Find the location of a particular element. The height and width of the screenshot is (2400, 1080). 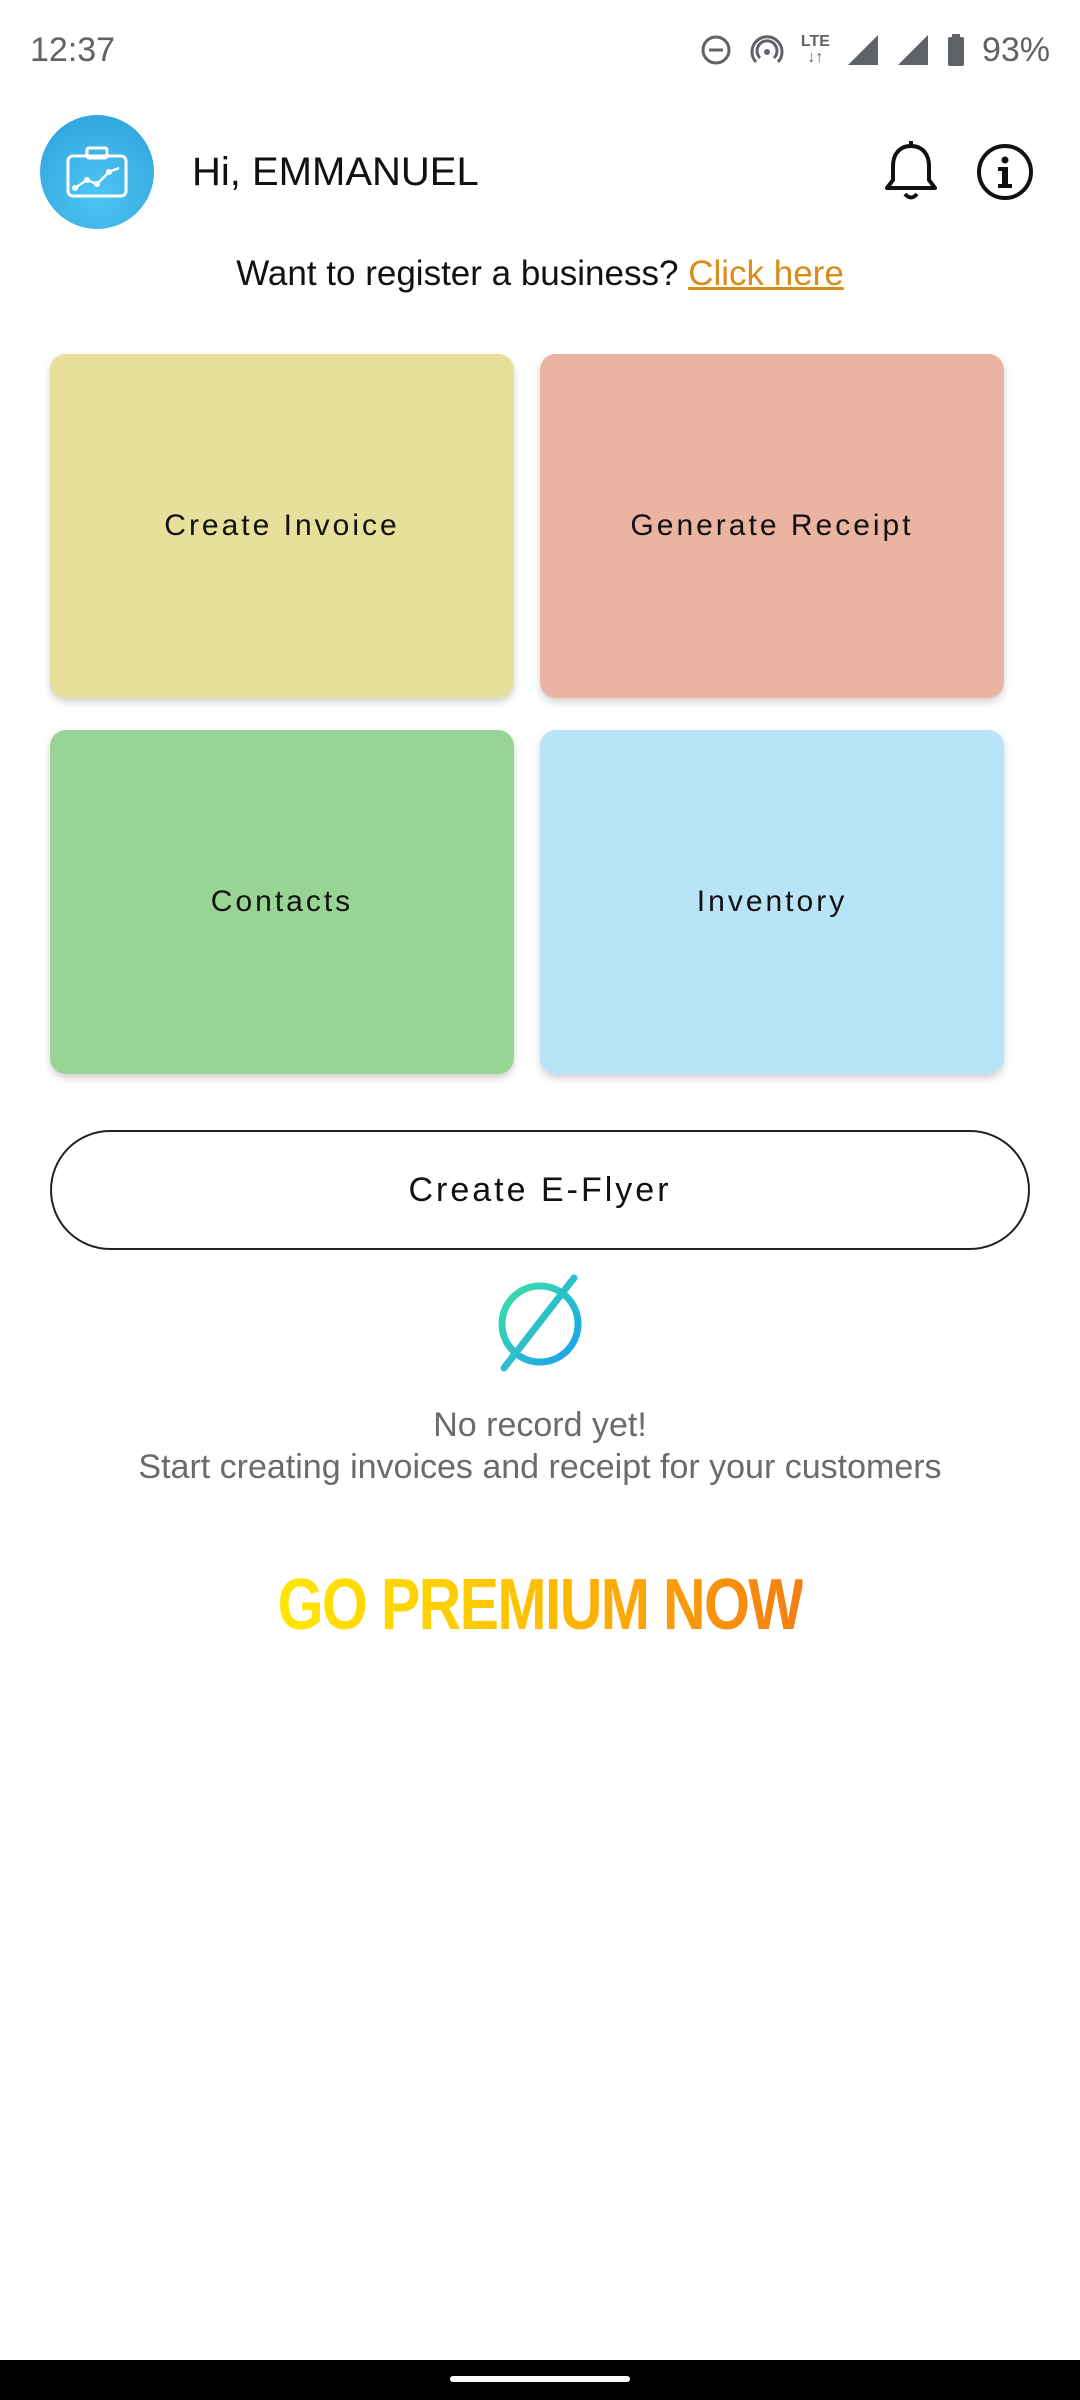

greeting-text: Hi, EMMANUEL is located at coordinates (335, 171).